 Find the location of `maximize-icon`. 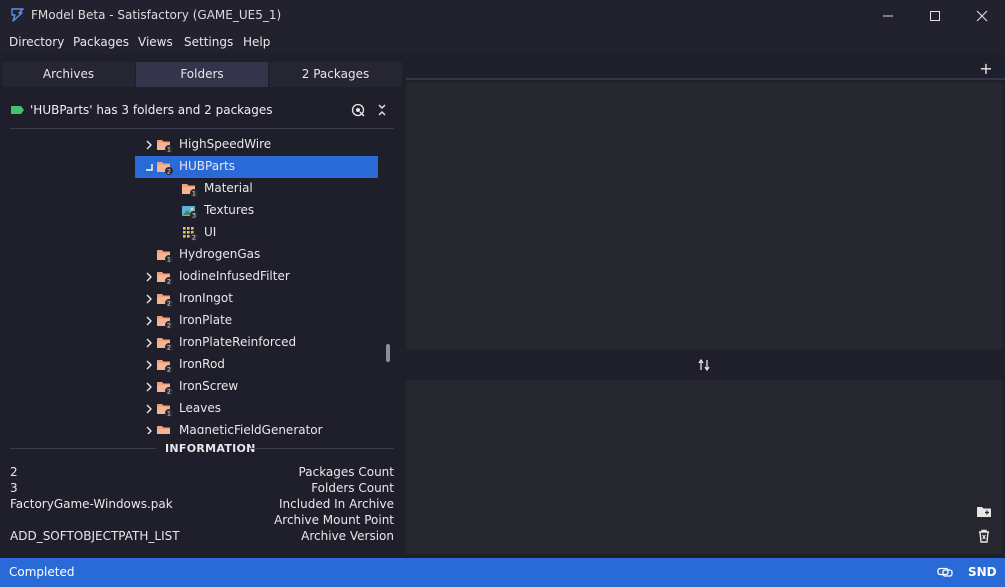

maximize-icon is located at coordinates (935, 16).